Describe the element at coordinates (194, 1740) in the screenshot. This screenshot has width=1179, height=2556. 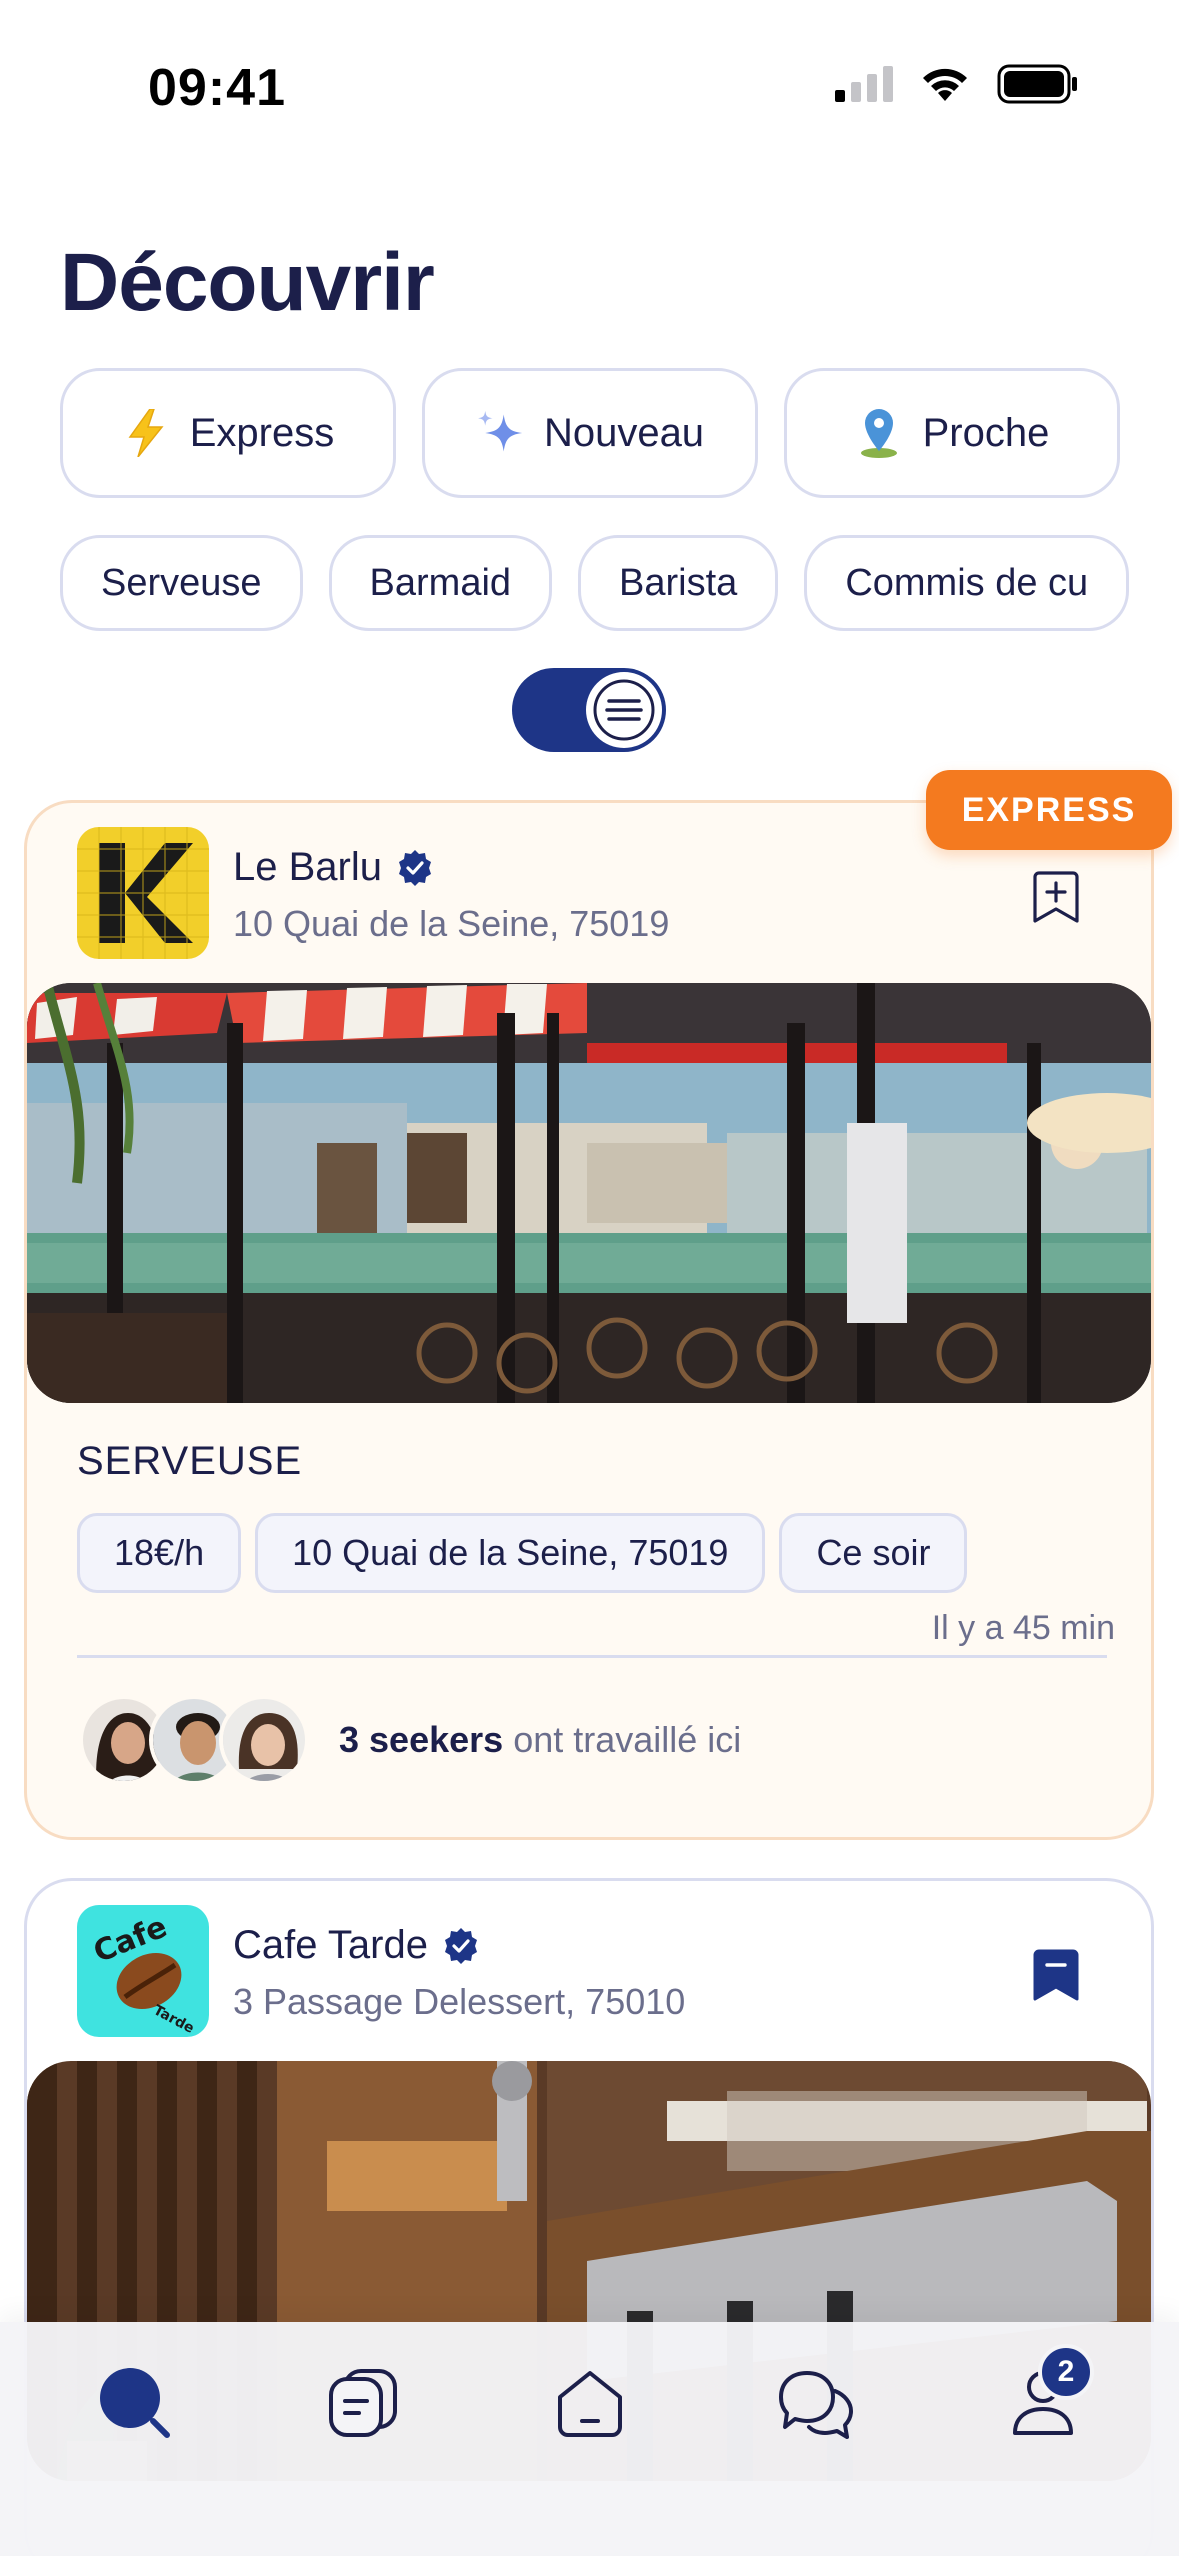
I see `seeker-avatars` at that location.